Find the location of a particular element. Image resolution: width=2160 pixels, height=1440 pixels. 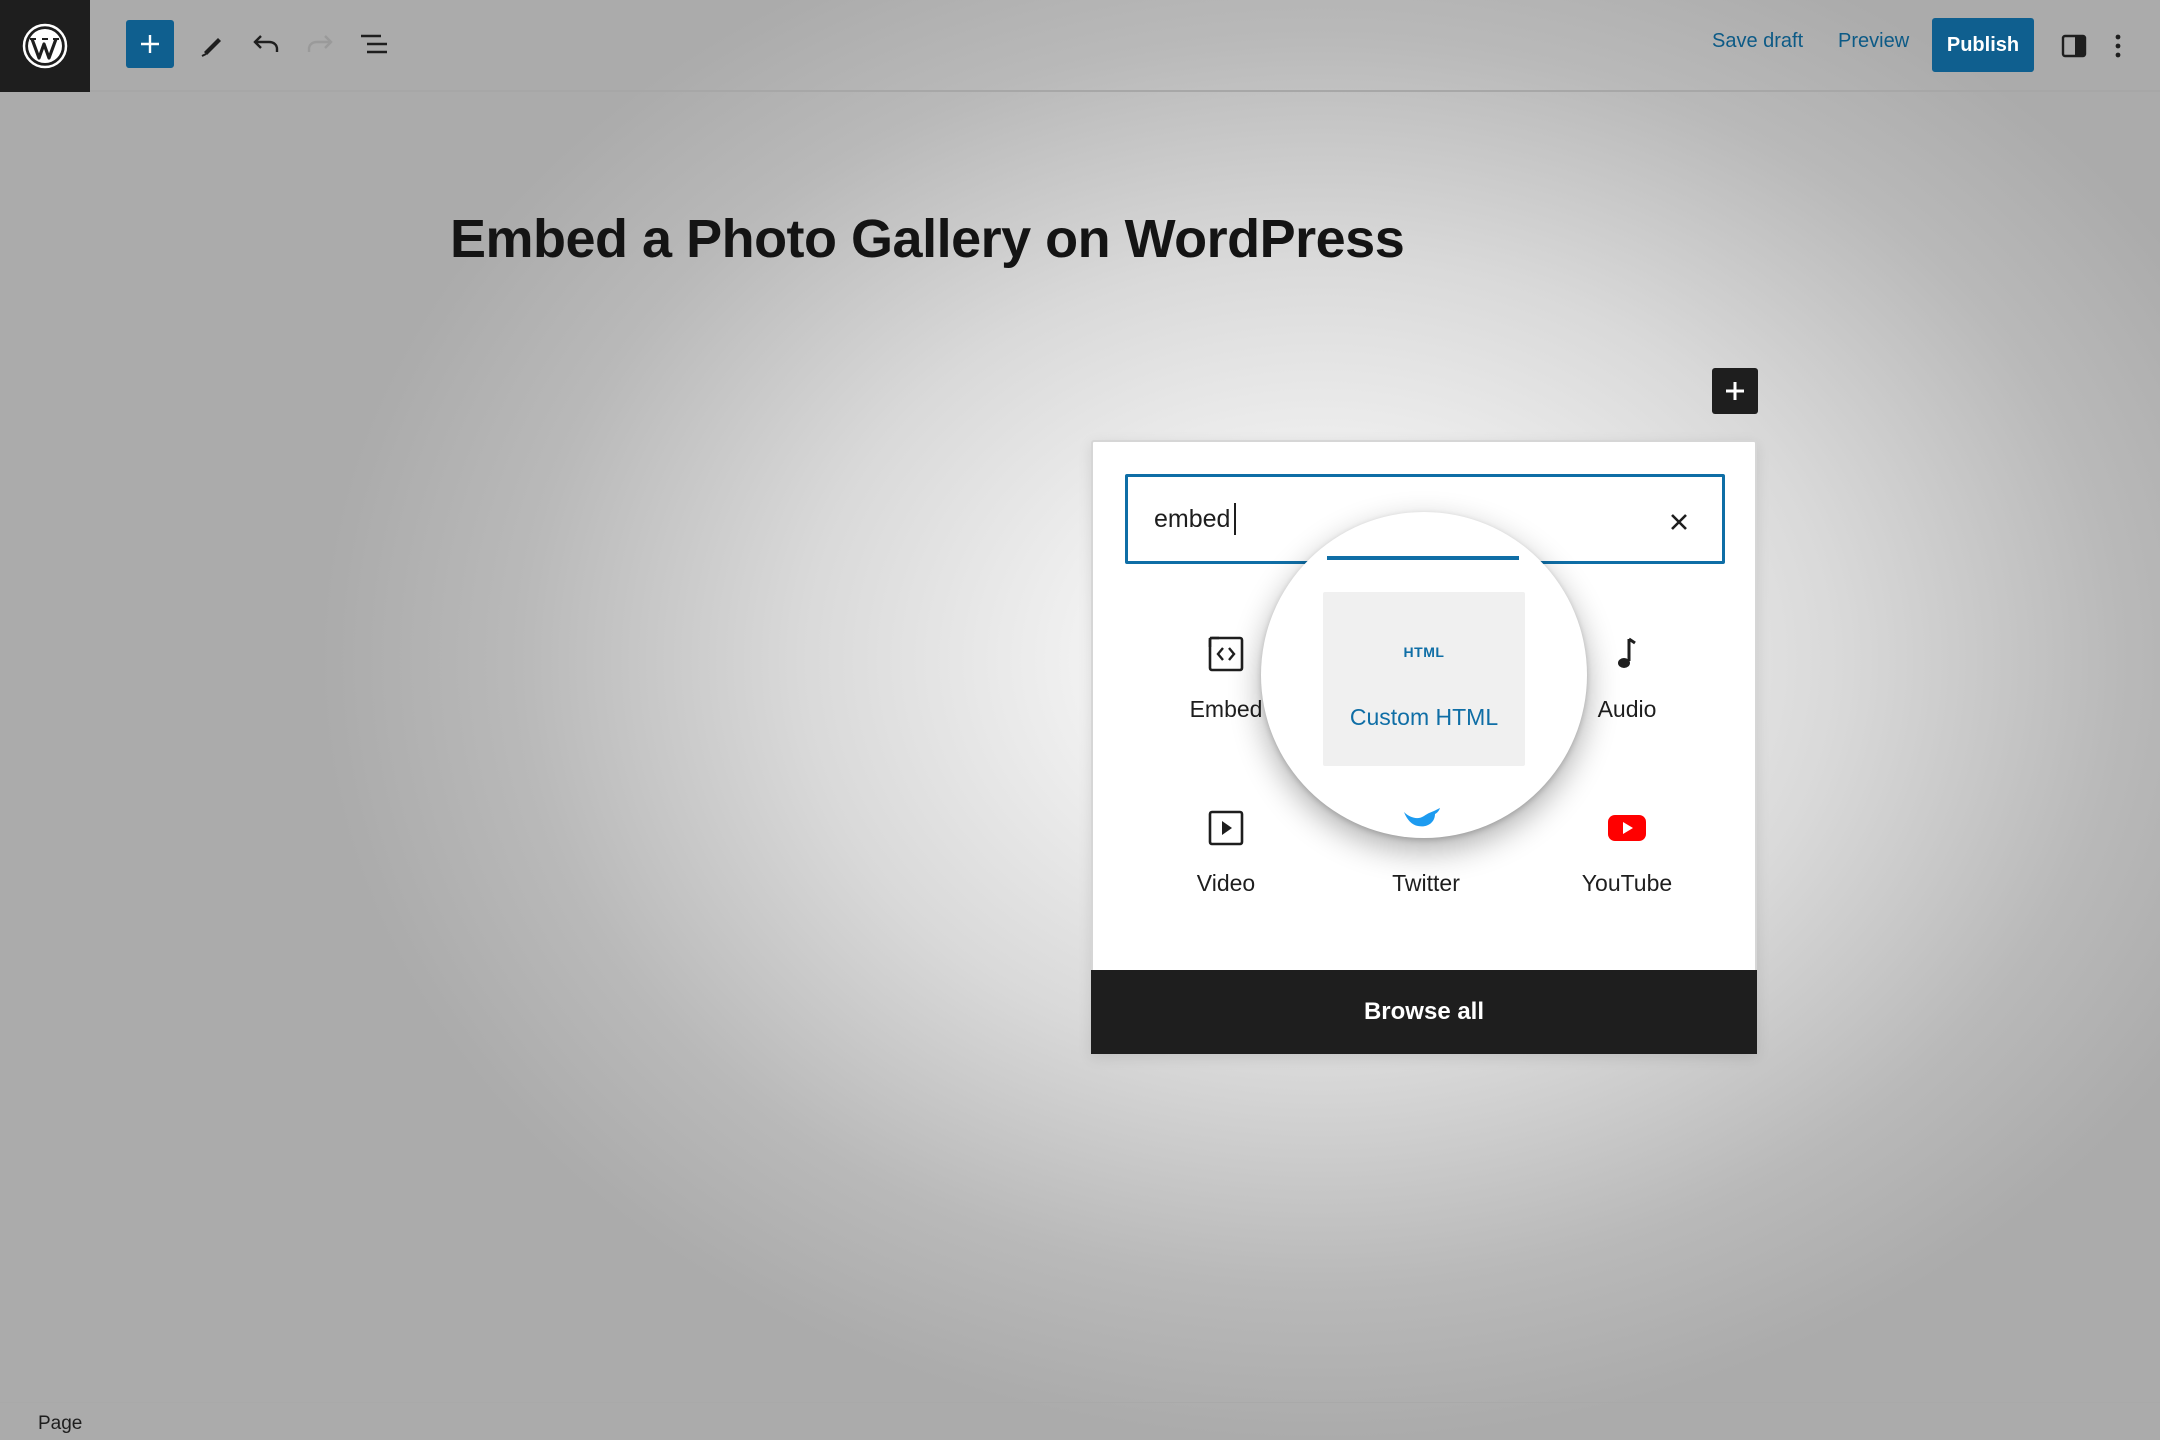

list-view-button is located at coordinates (374, 44).